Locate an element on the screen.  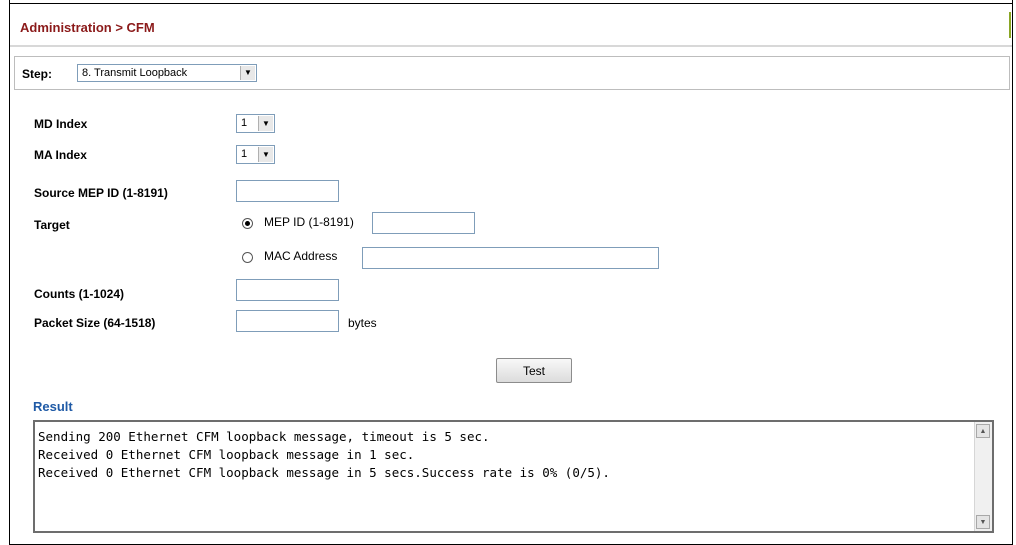
target-mep-label: MEP ID (1-8191) is located at coordinates (309, 222).